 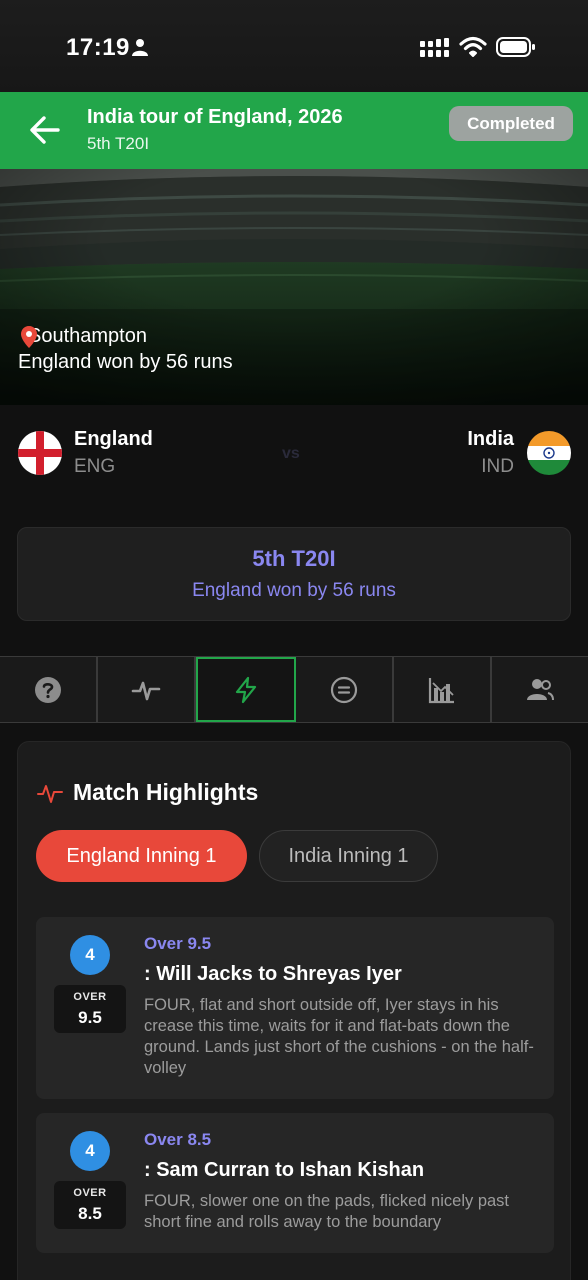 I want to click on match-tabs, so click(x=294, y=689).